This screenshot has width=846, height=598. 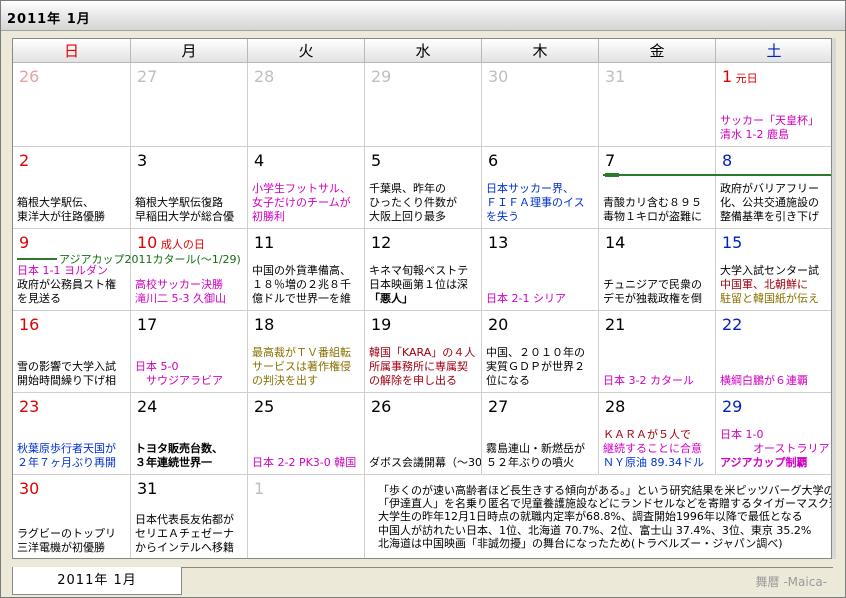 What do you see at coordinates (657, 352) in the screenshot?
I see `day-cell: 21 日本 3-2 カタール` at bounding box center [657, 352].